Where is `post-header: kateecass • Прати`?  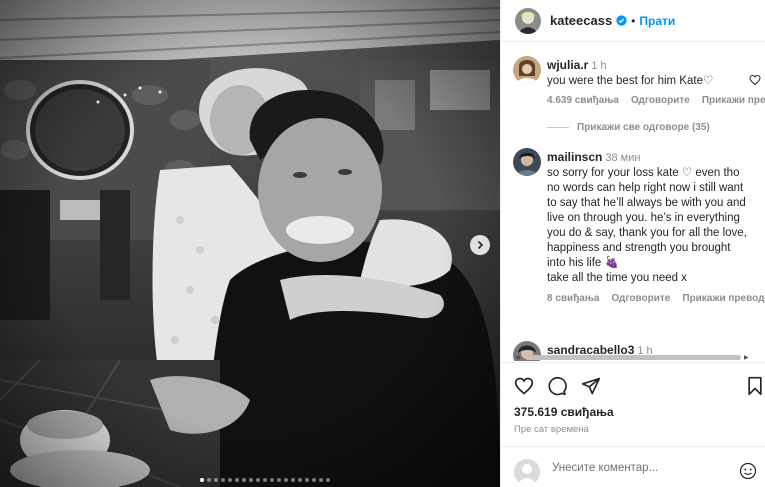 post-header: kateecass • Прати is located at coordinates (633, 21).